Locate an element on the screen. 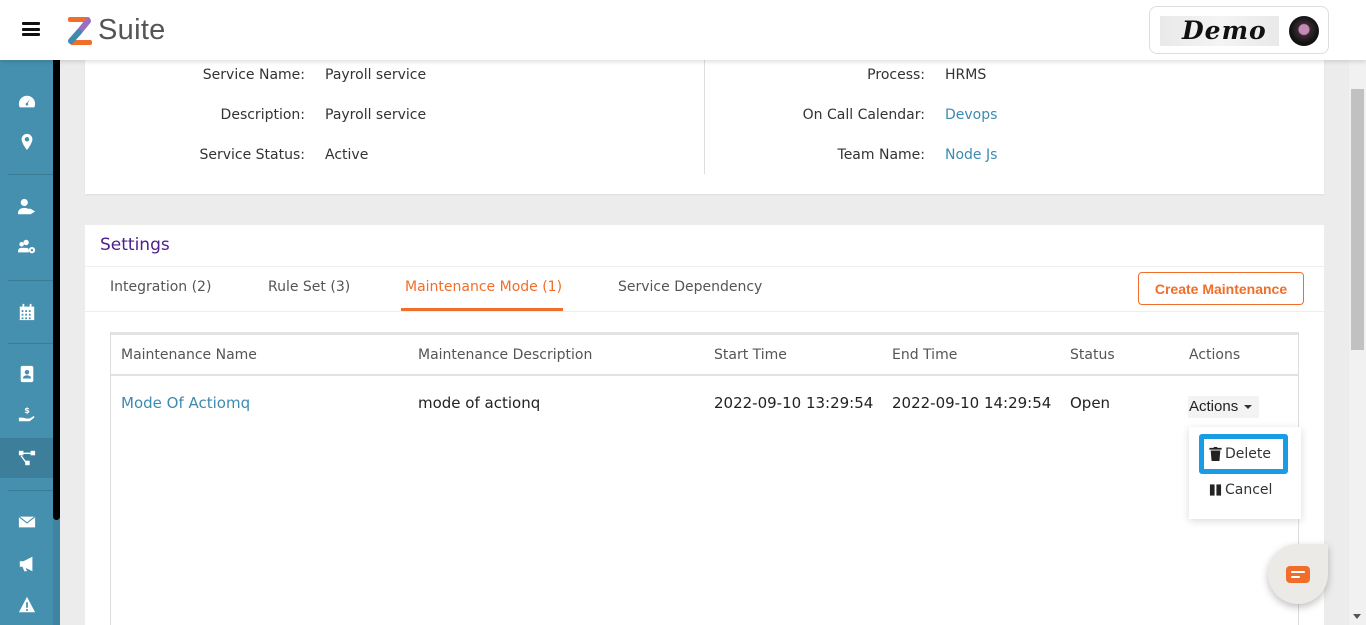  description-label: Description: is located at coordinates (262, 115).